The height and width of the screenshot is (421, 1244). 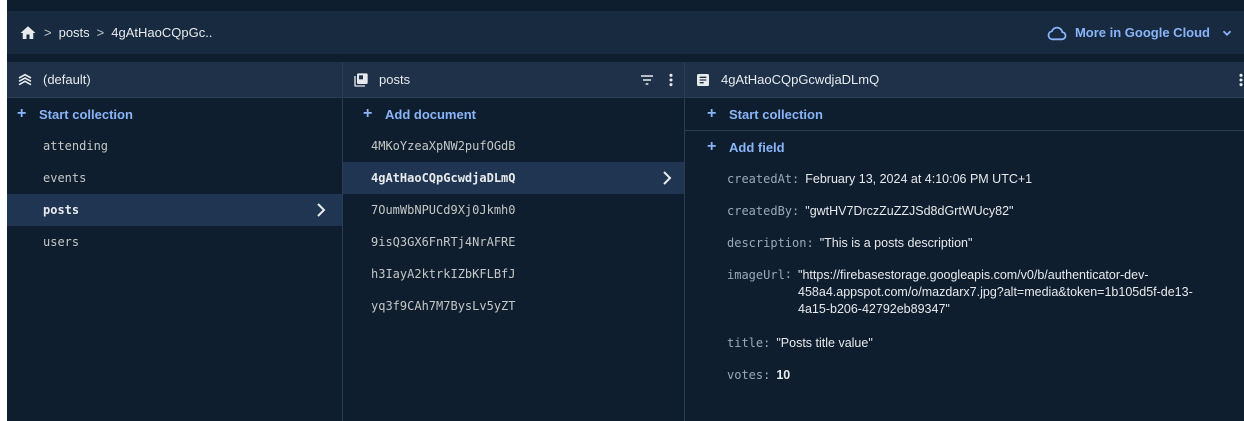 What do you see at coordinates (964, 79) in the screenshot?
I see `document-panel-header: 4gAtHaoCQpGcwdjaDLmQ` at bounding box center [964, 79].